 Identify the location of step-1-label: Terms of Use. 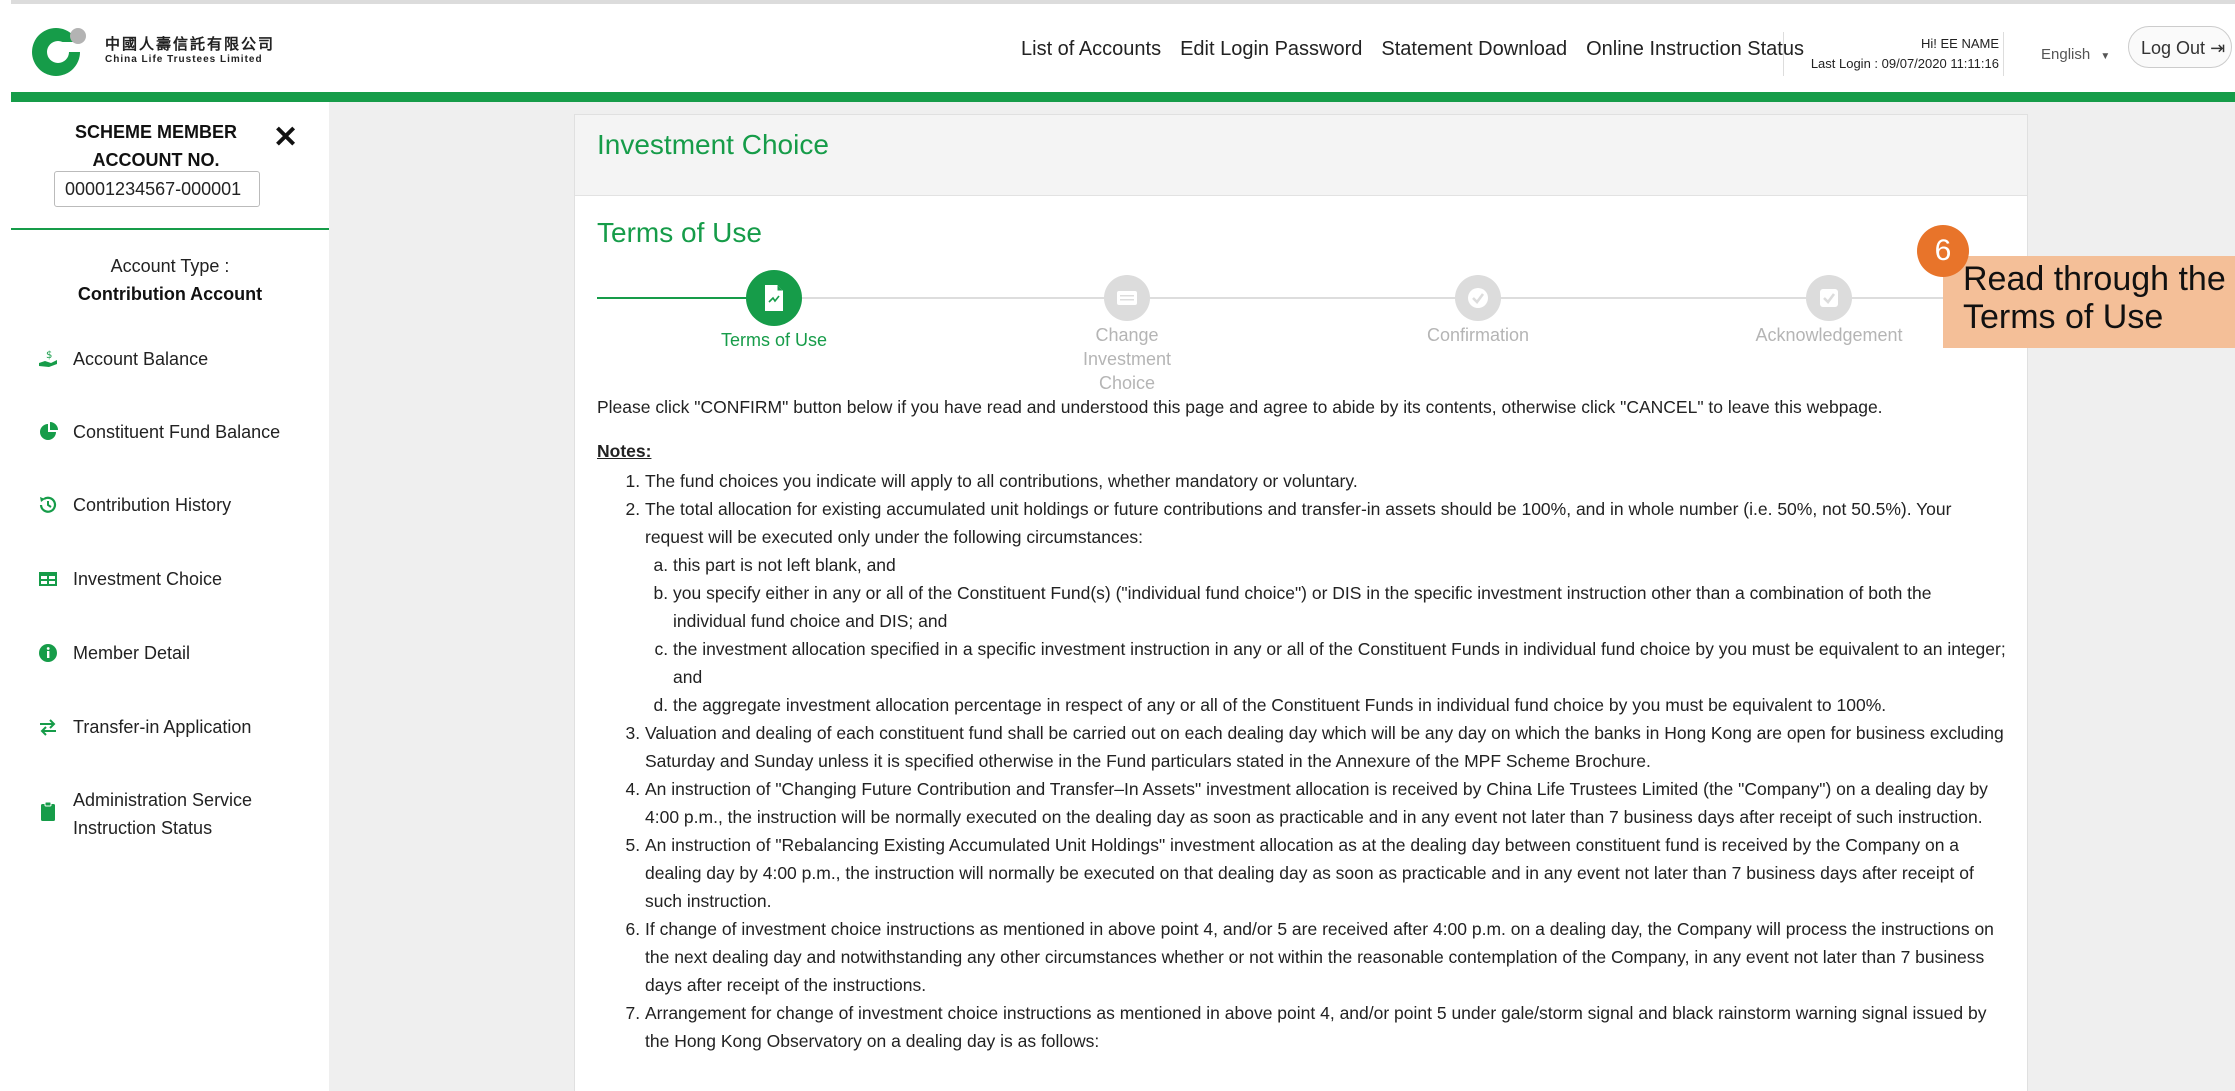
(774, 340).